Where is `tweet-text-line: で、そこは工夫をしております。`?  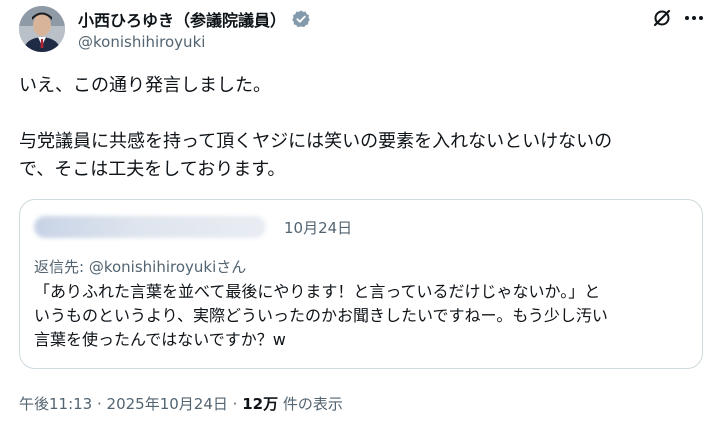 tweet-text-line: で、そこは工夫をしております。 is located at coordinates (152, 169).